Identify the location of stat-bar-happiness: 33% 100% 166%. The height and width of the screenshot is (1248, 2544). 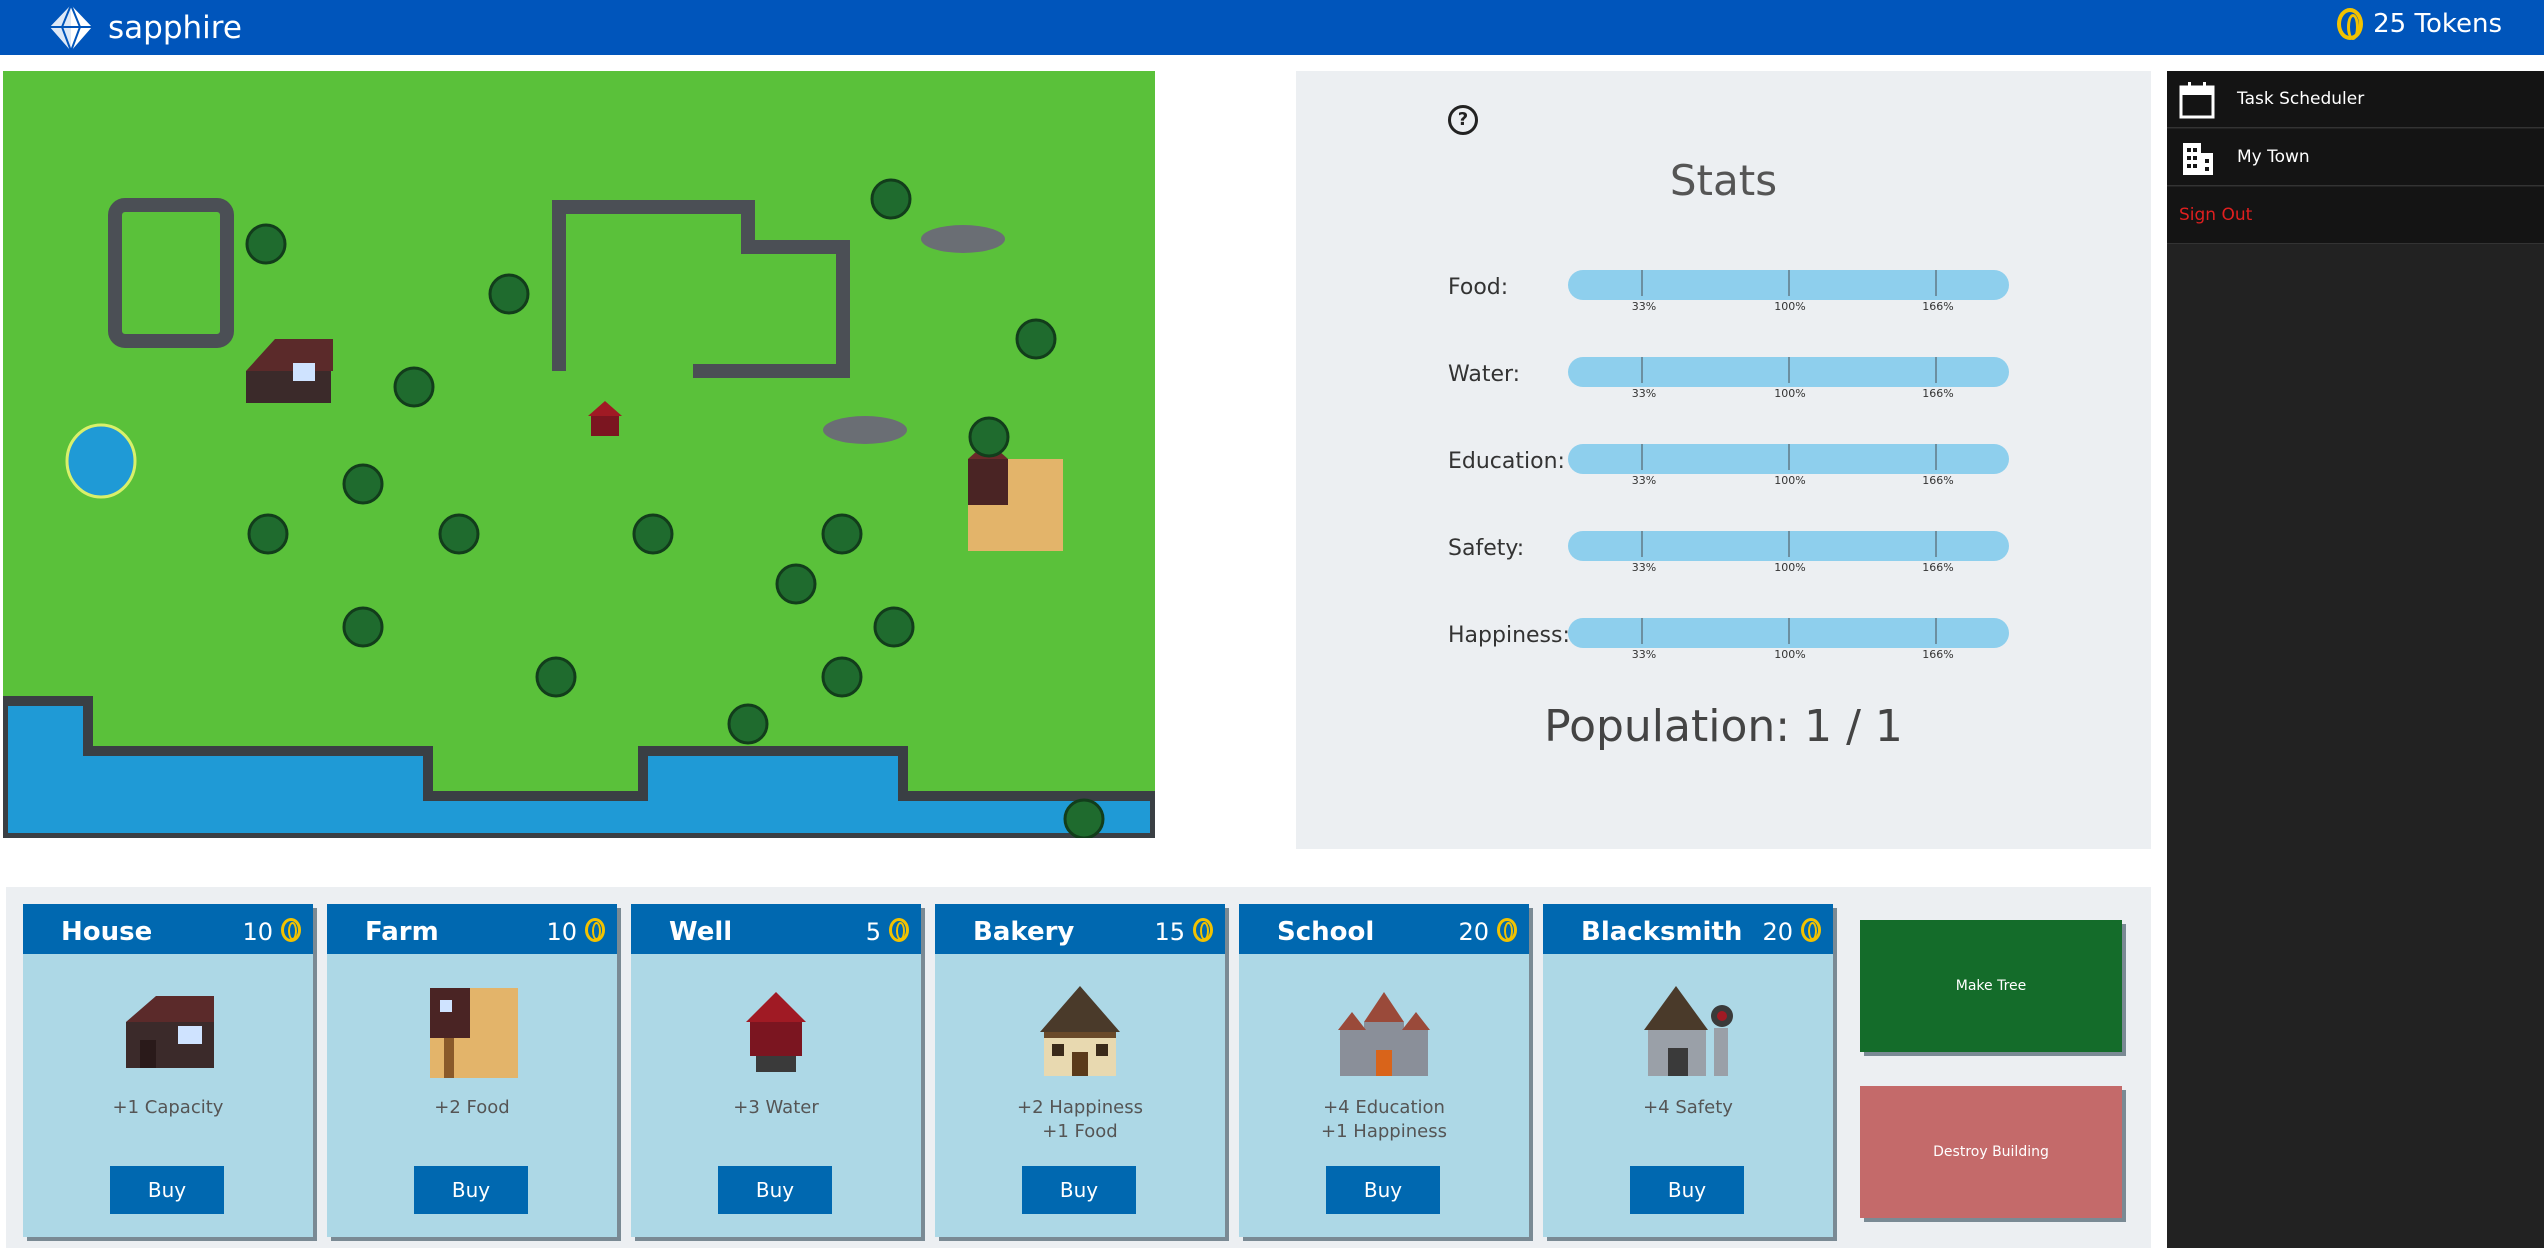
(1788, 639).